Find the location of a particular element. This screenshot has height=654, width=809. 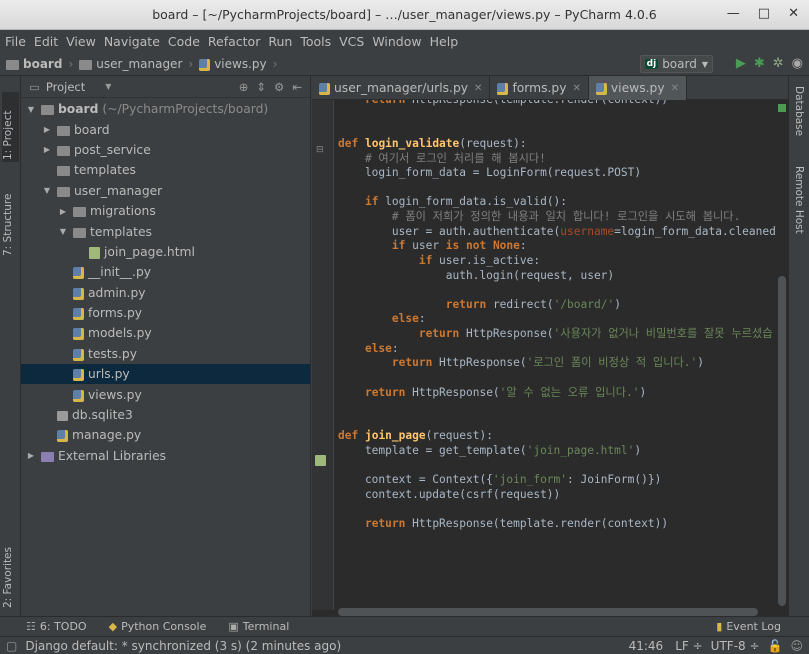

tree-item: models.py is located at coordinates (165, 333).